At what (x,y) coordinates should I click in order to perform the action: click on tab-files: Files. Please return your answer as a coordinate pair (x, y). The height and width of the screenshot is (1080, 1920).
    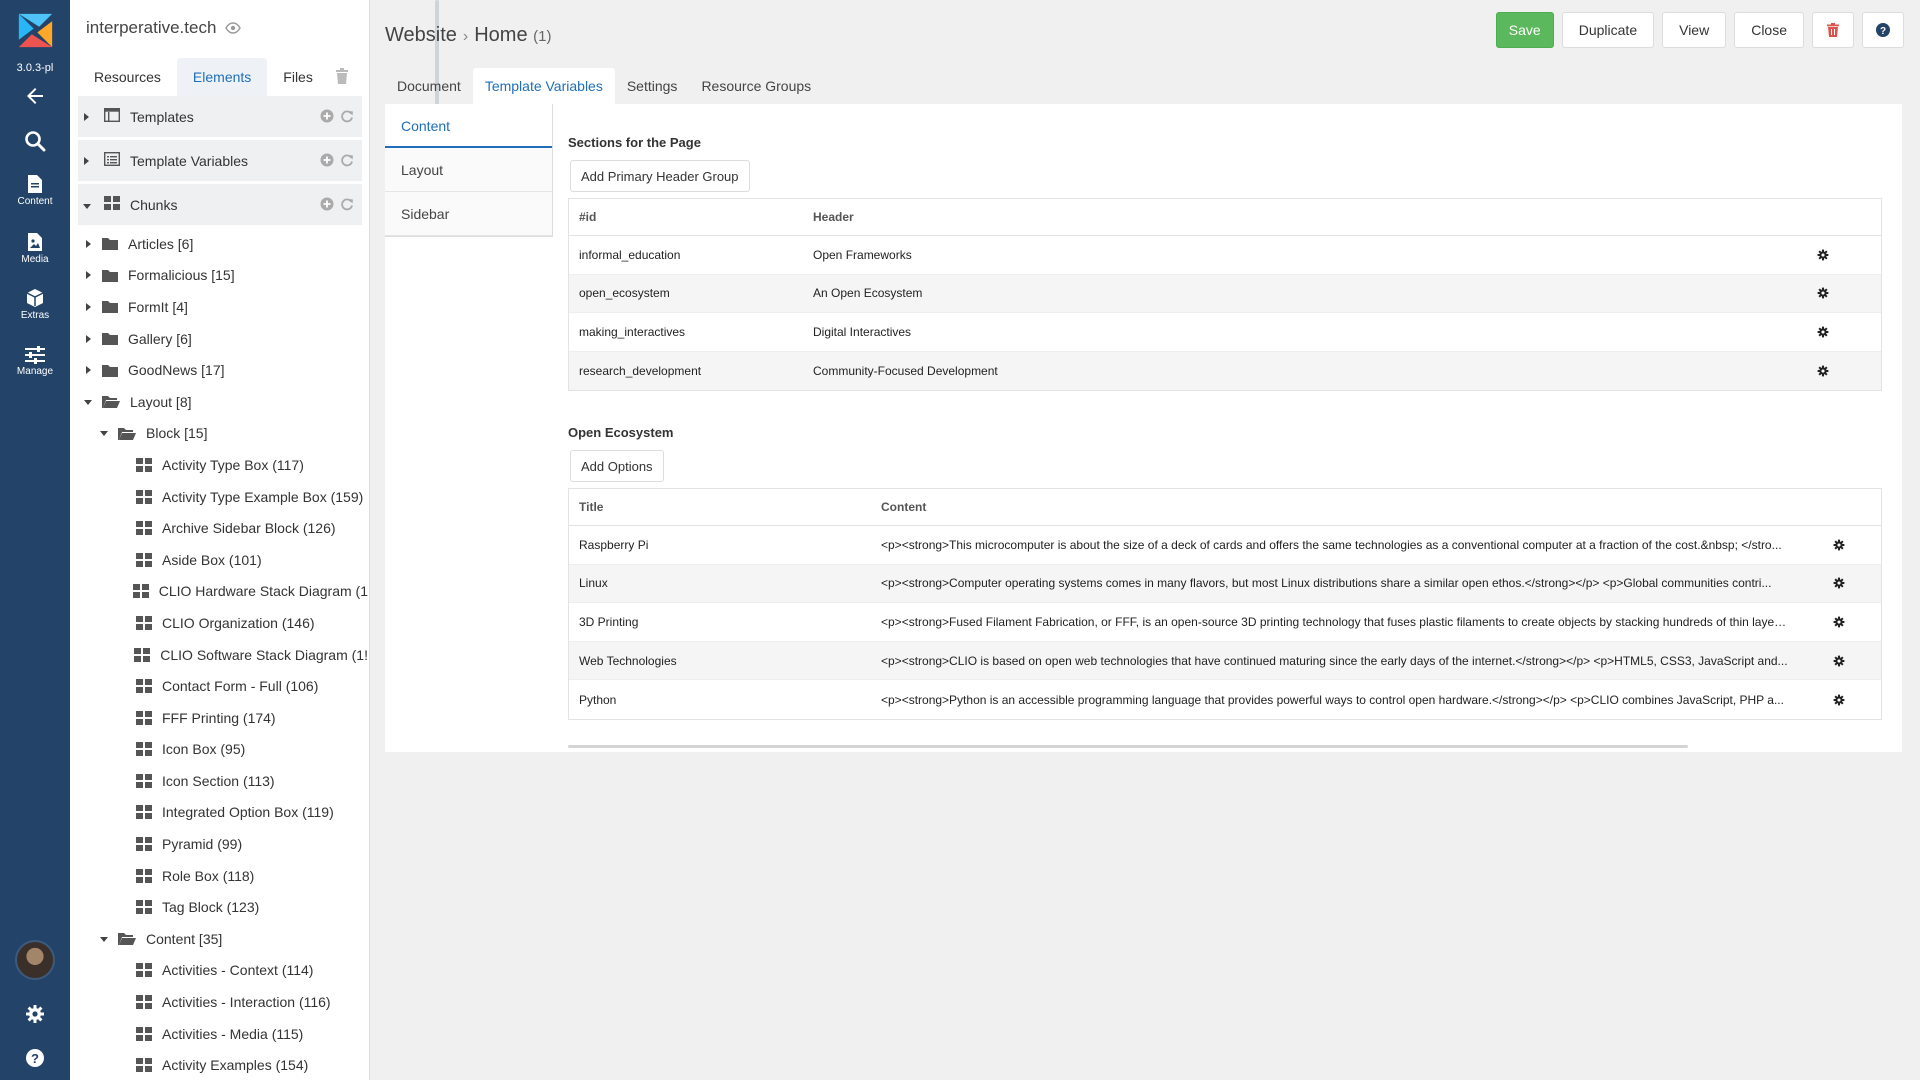
    Looking at the image, I should click on (298, 77).